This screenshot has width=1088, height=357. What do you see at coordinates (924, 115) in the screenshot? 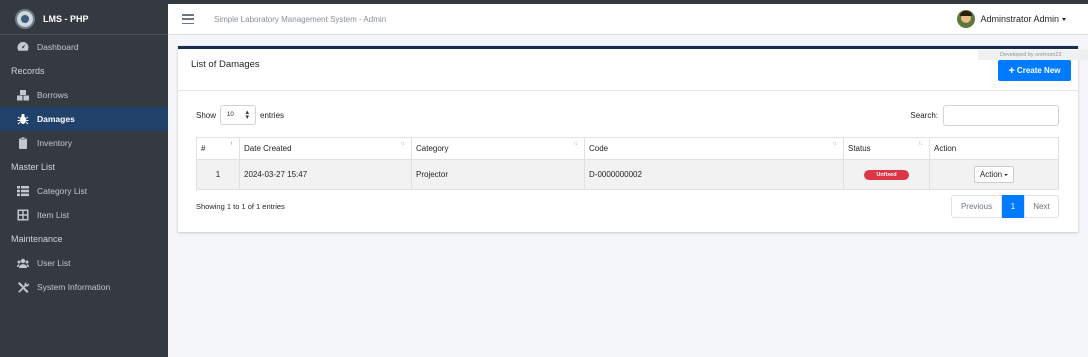
I see `search-label: Search:` at bounding box center [924, 115].